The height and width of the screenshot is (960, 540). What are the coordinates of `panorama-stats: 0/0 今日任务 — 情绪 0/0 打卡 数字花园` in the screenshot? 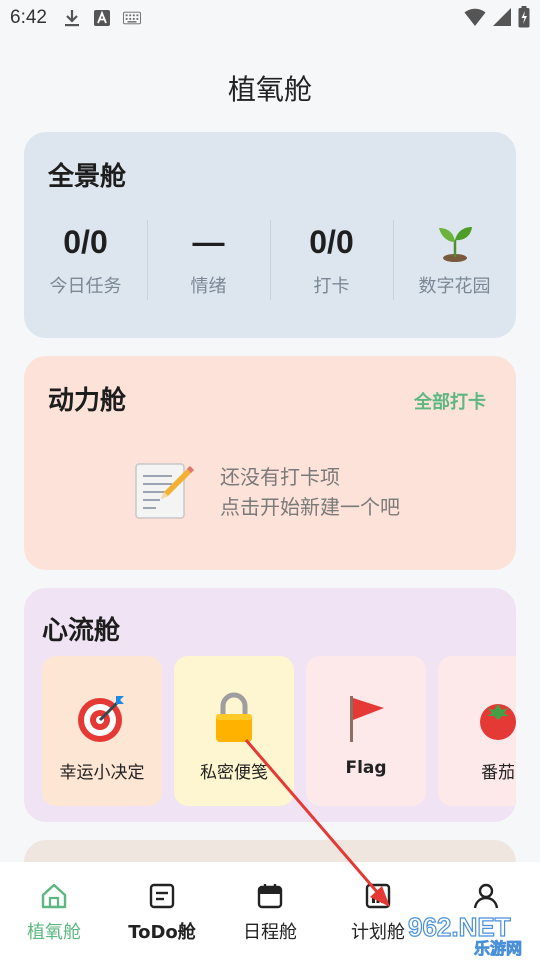 It's located at (270, 260).